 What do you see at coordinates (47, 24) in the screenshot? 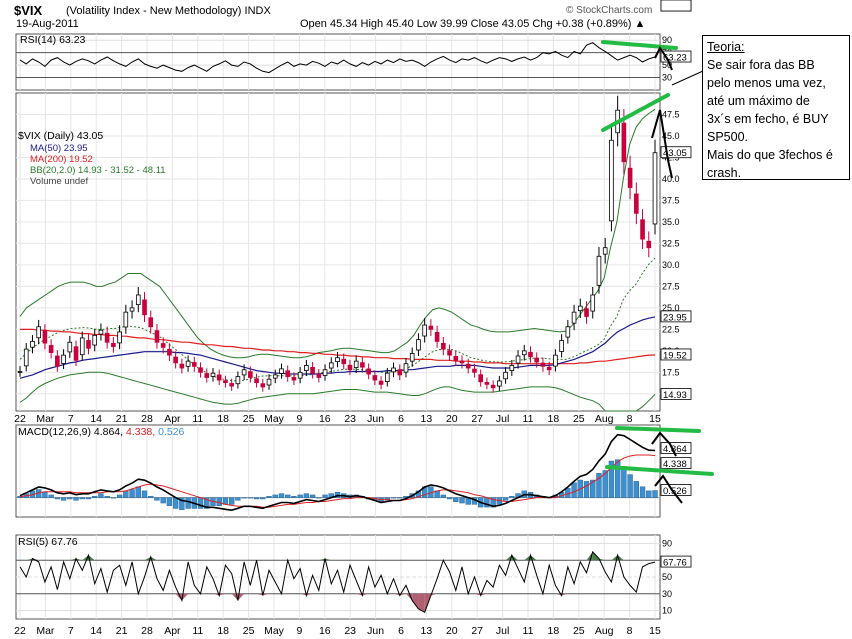
I see `chart-date: 19-Aug-2011` at bounding box center [47, 24].